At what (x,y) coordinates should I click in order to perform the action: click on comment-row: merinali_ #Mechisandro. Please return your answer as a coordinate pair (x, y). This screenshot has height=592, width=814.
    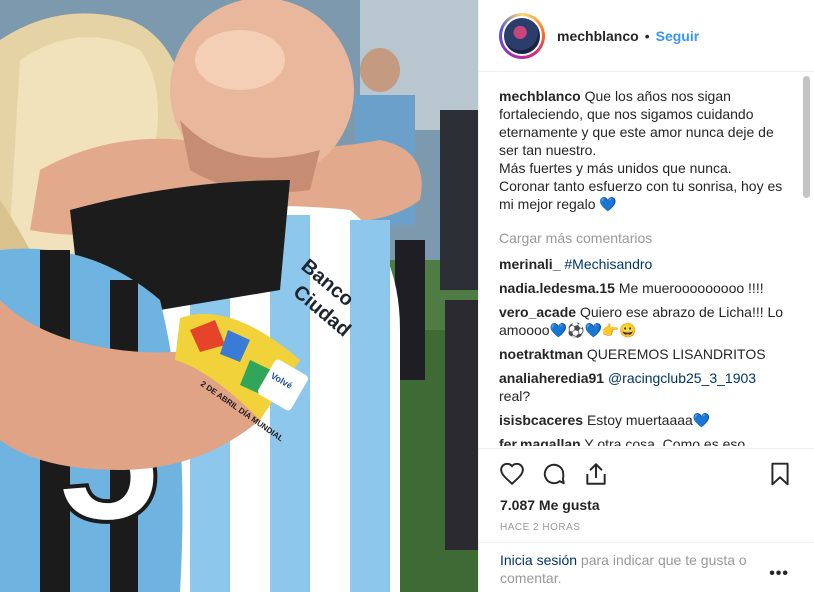
    Looking at the image, I should click on (644, 264).